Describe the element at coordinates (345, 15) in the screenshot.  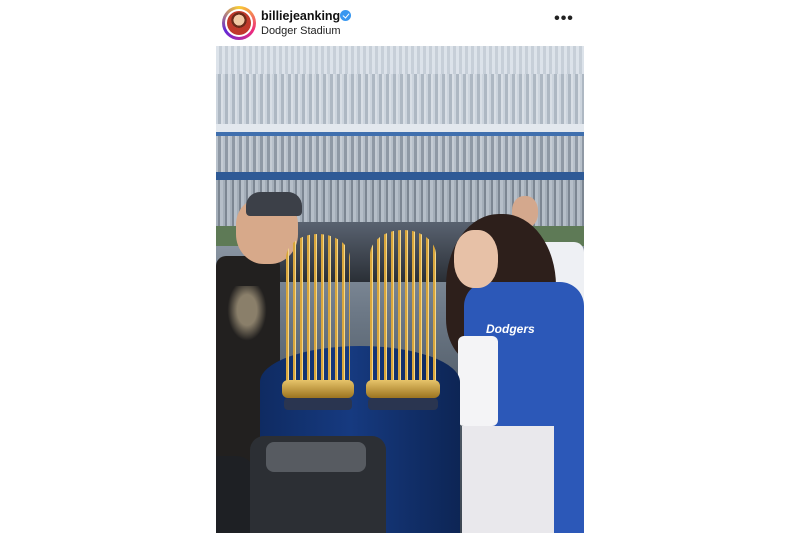
I see `verified-badge-icon` at that location.